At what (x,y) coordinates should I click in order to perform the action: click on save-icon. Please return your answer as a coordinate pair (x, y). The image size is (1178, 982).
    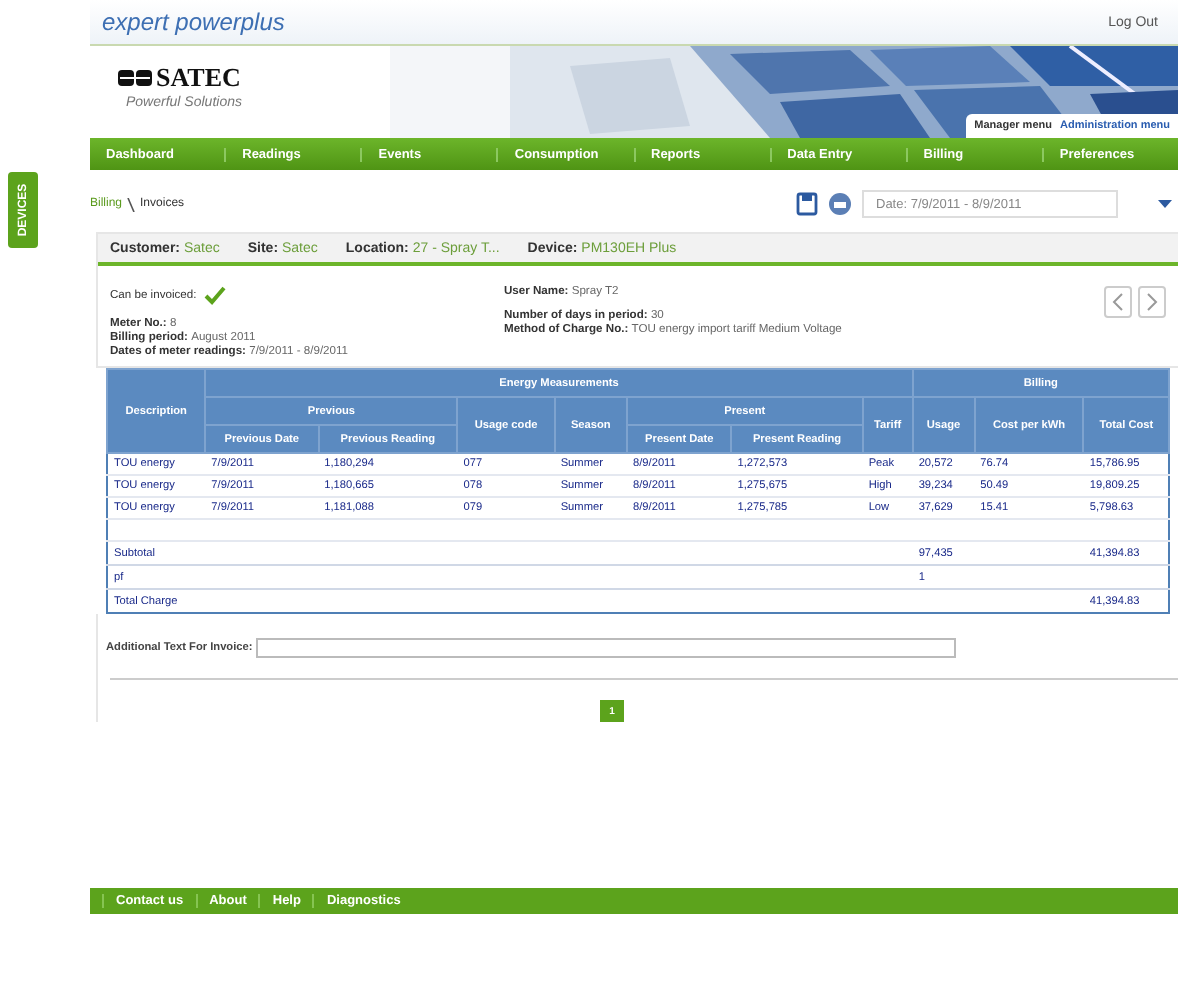
    Looking at the image, I should click on (807, 204).